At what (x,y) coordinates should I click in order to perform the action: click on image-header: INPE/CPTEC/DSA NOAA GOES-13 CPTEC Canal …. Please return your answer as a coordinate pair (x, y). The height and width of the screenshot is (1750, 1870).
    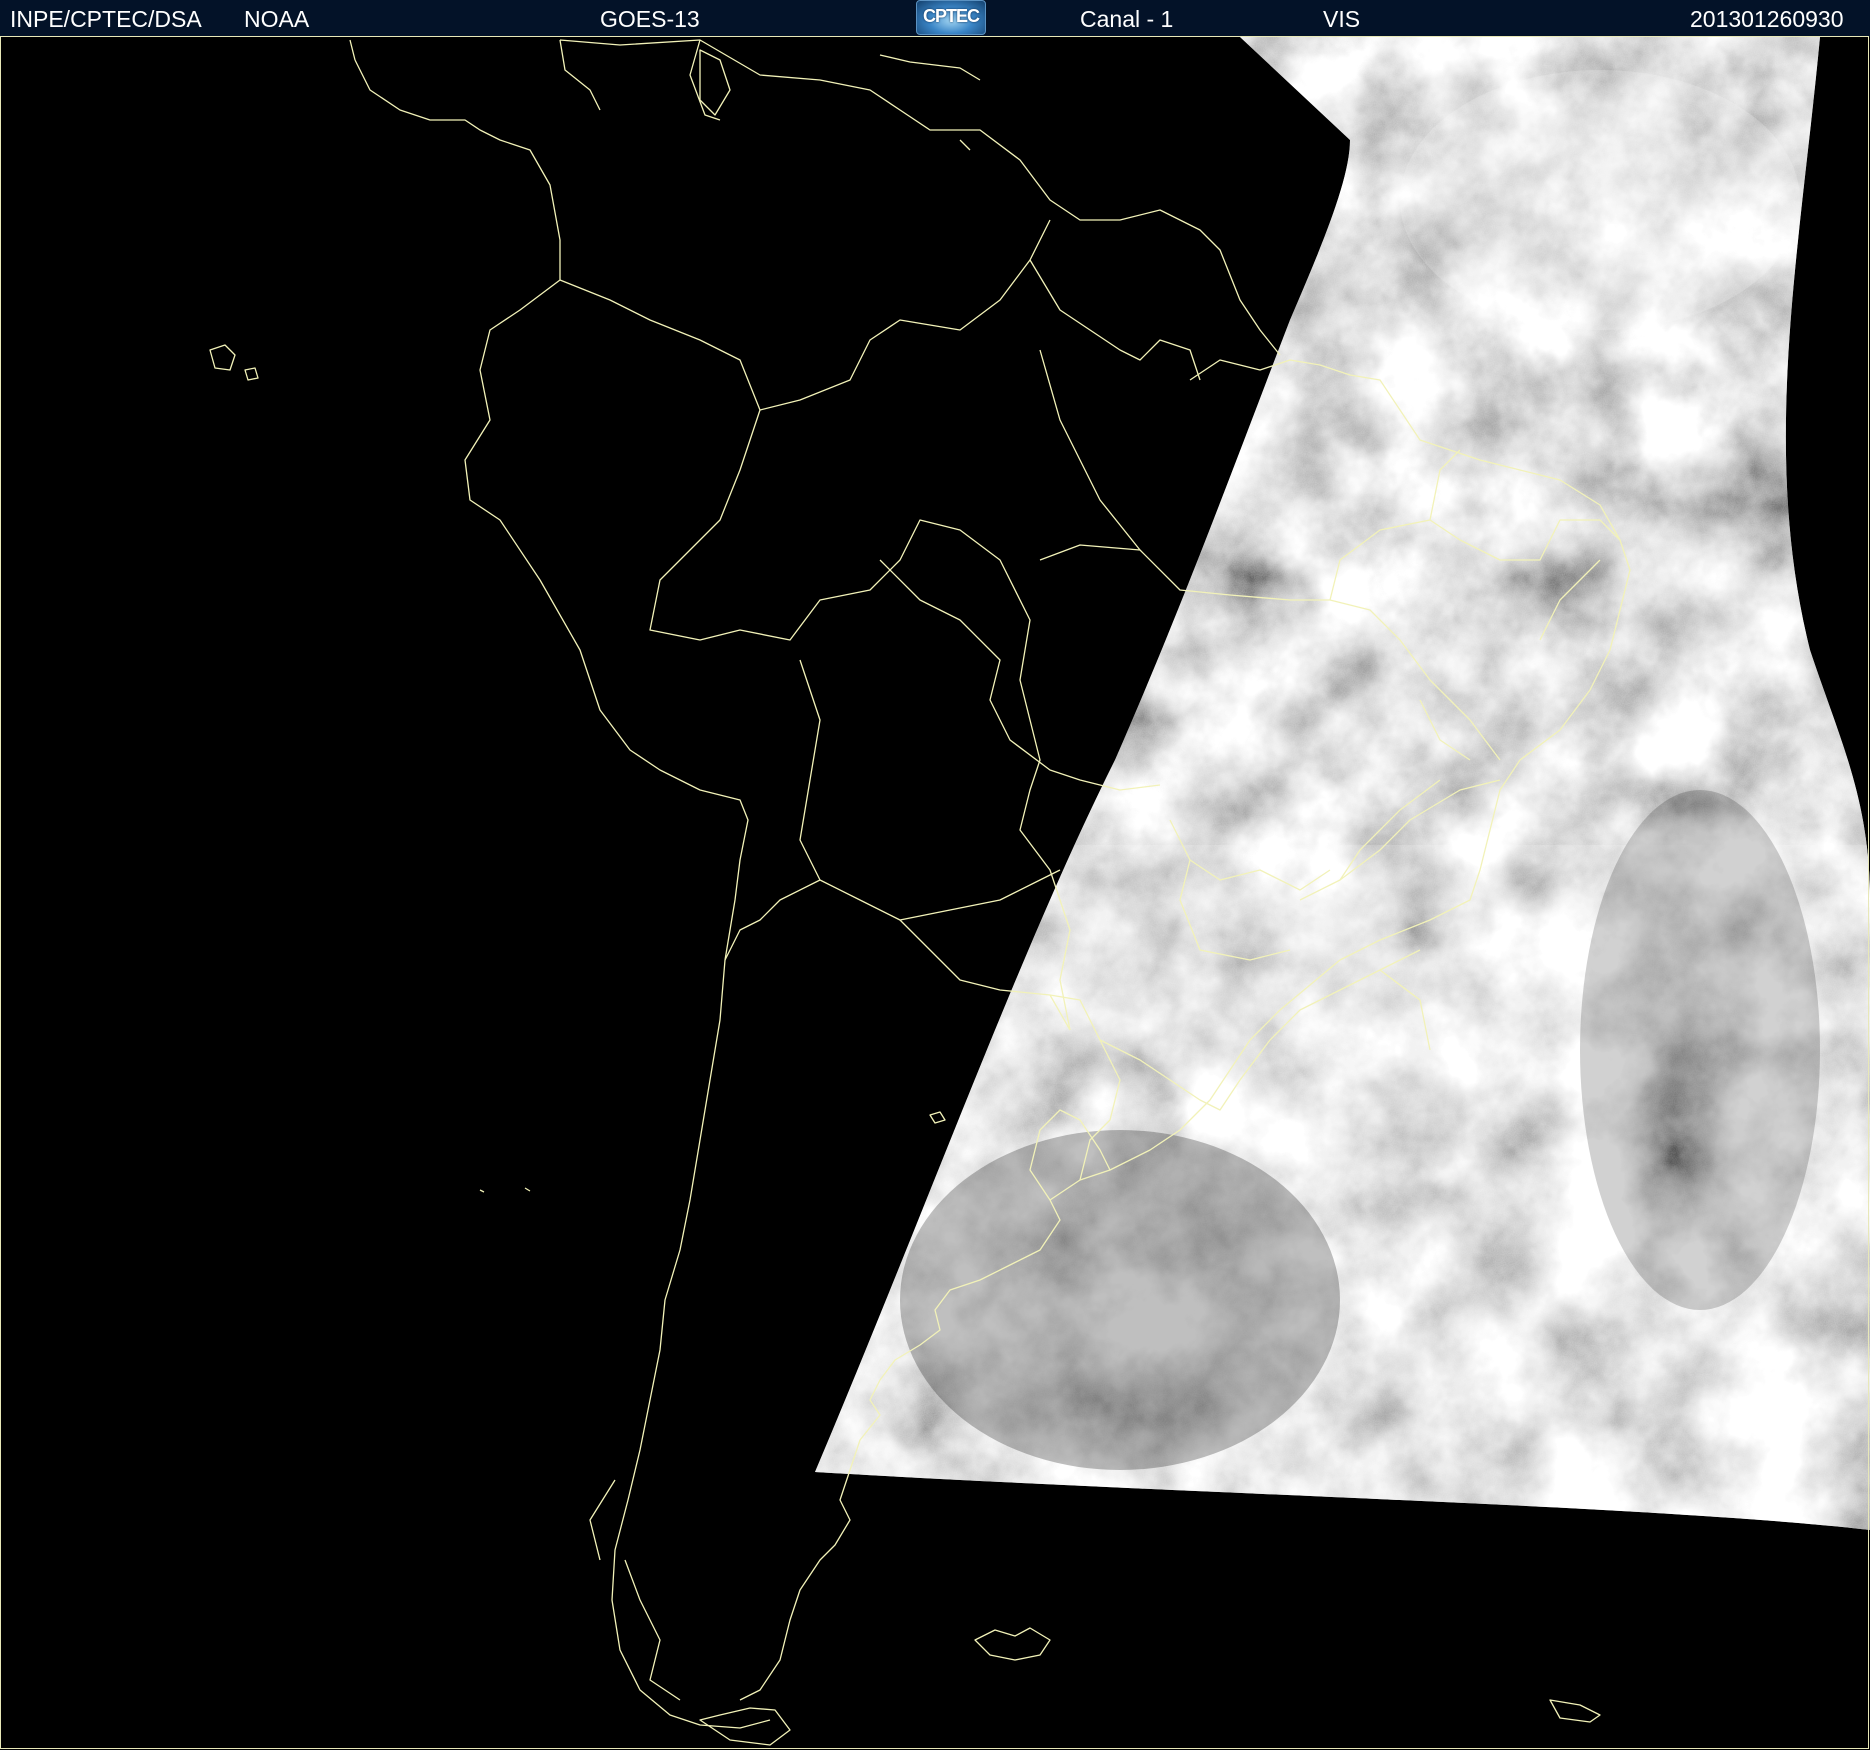
    Looking at the image, I should click on (935, 18).